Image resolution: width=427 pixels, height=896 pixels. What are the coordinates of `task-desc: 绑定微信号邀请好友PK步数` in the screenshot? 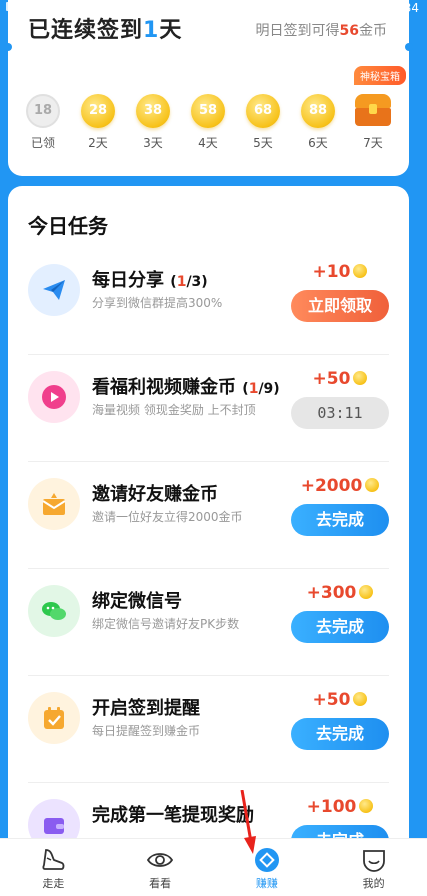 It's located at (166, 624).